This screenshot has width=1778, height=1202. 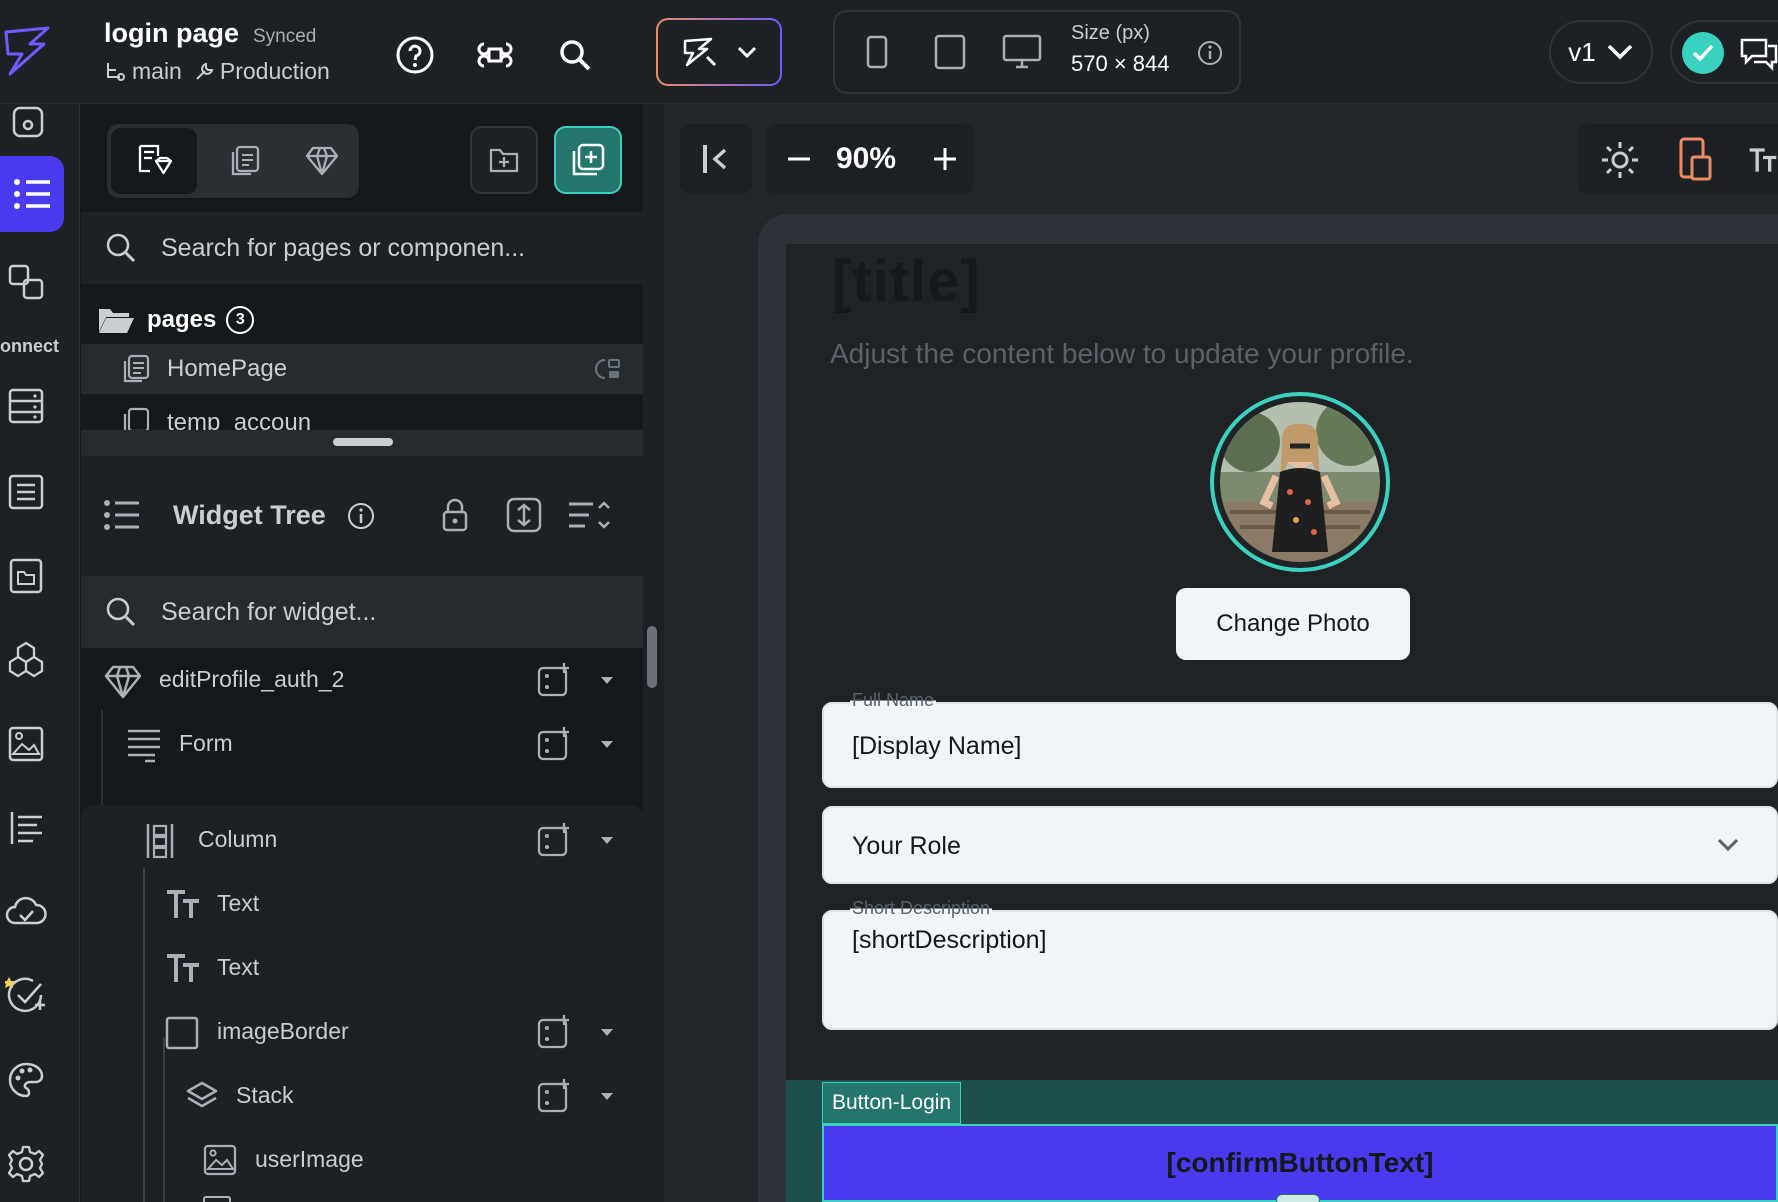 What do you see at coordinates (26, 492) in the screenshot?
I see `api-list-icon` at bounding box center [26, 492].